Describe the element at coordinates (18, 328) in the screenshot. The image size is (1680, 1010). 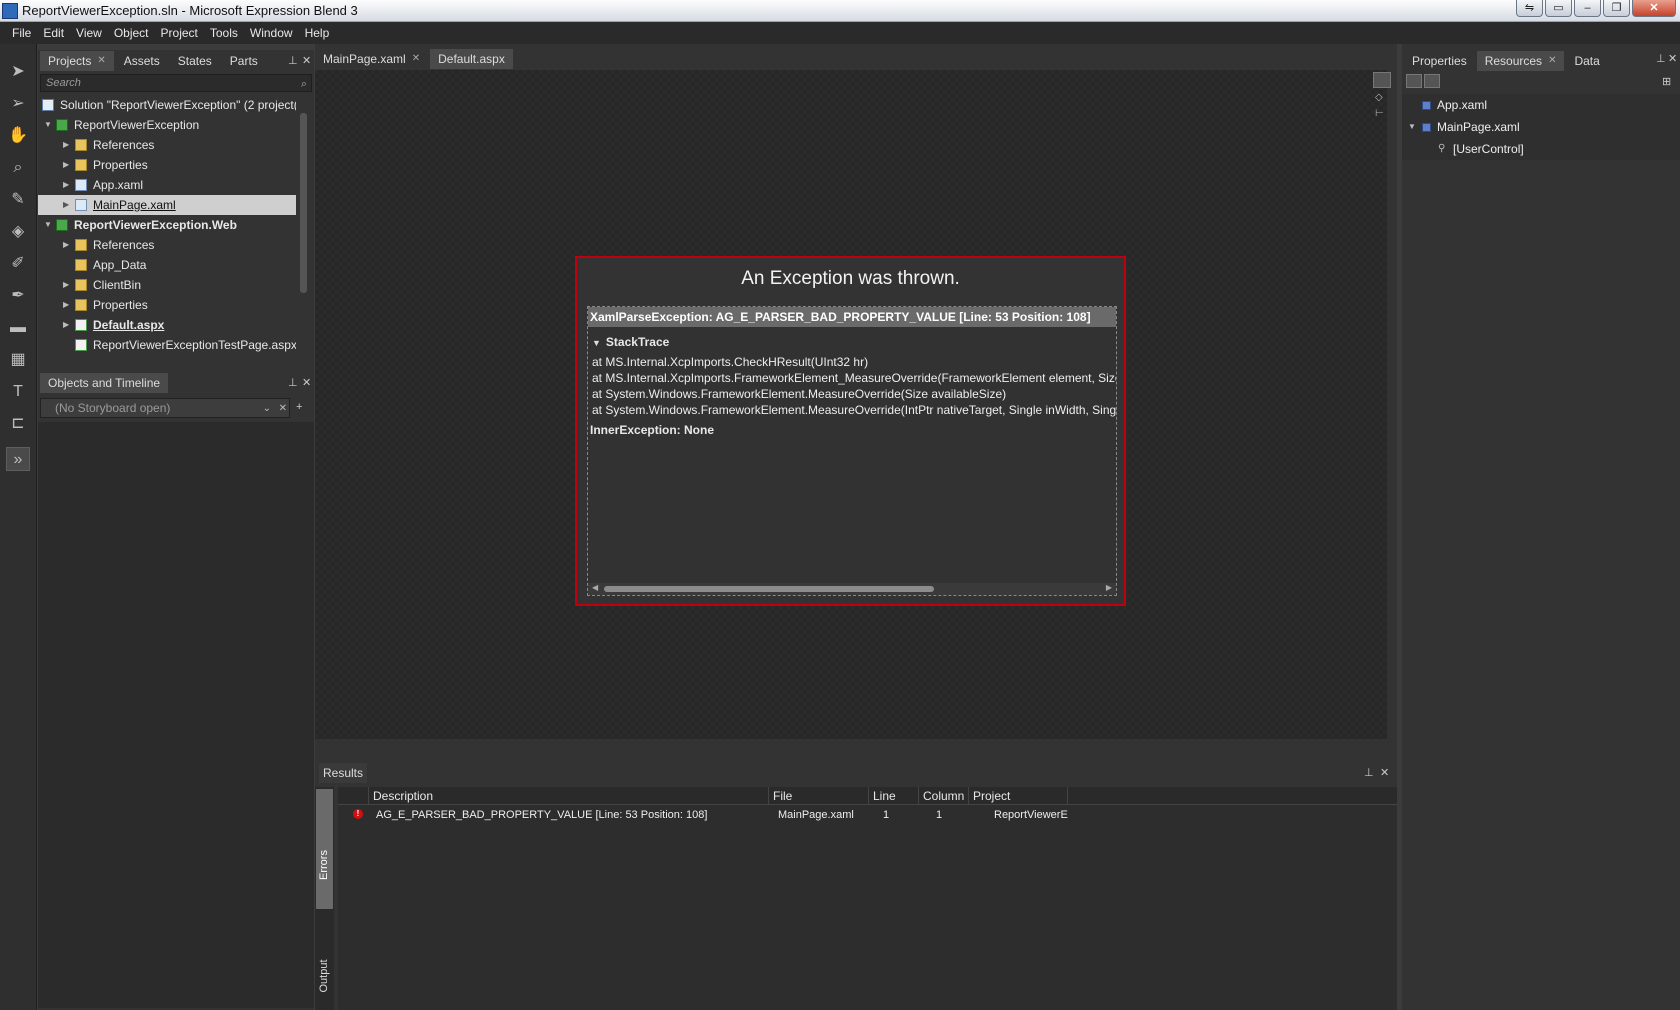
I see `rectangle-icon: ▬` at that location.